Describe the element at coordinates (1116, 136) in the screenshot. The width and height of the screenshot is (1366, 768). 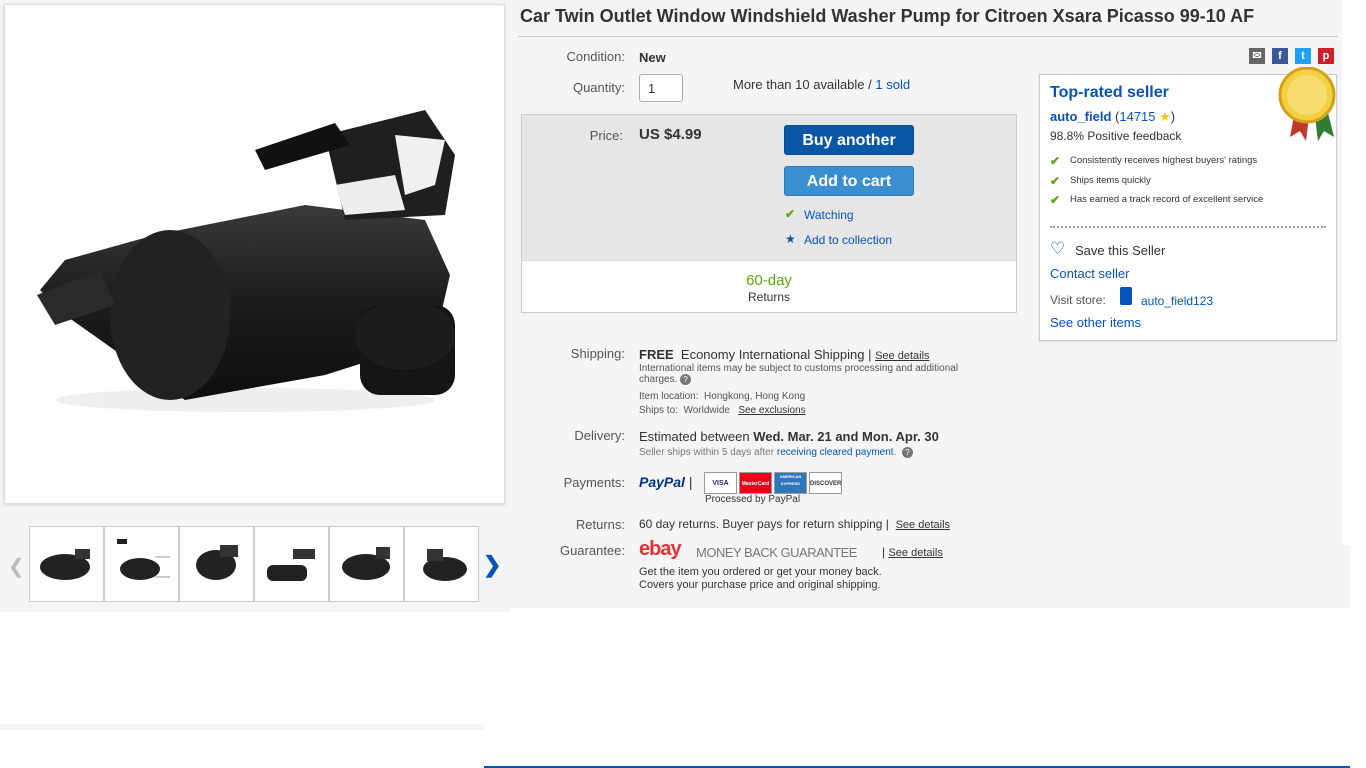
I see `positive-feedback: 98.8% Positive feedback` at that location.